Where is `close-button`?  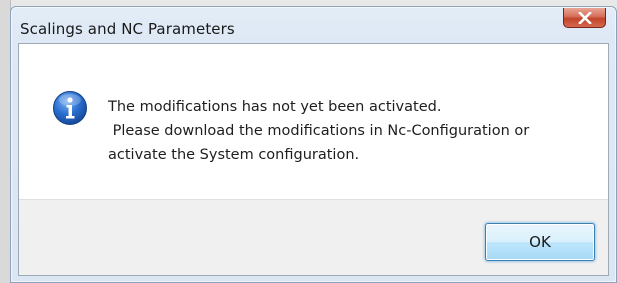 close-button is located at coordinates (584, 18).